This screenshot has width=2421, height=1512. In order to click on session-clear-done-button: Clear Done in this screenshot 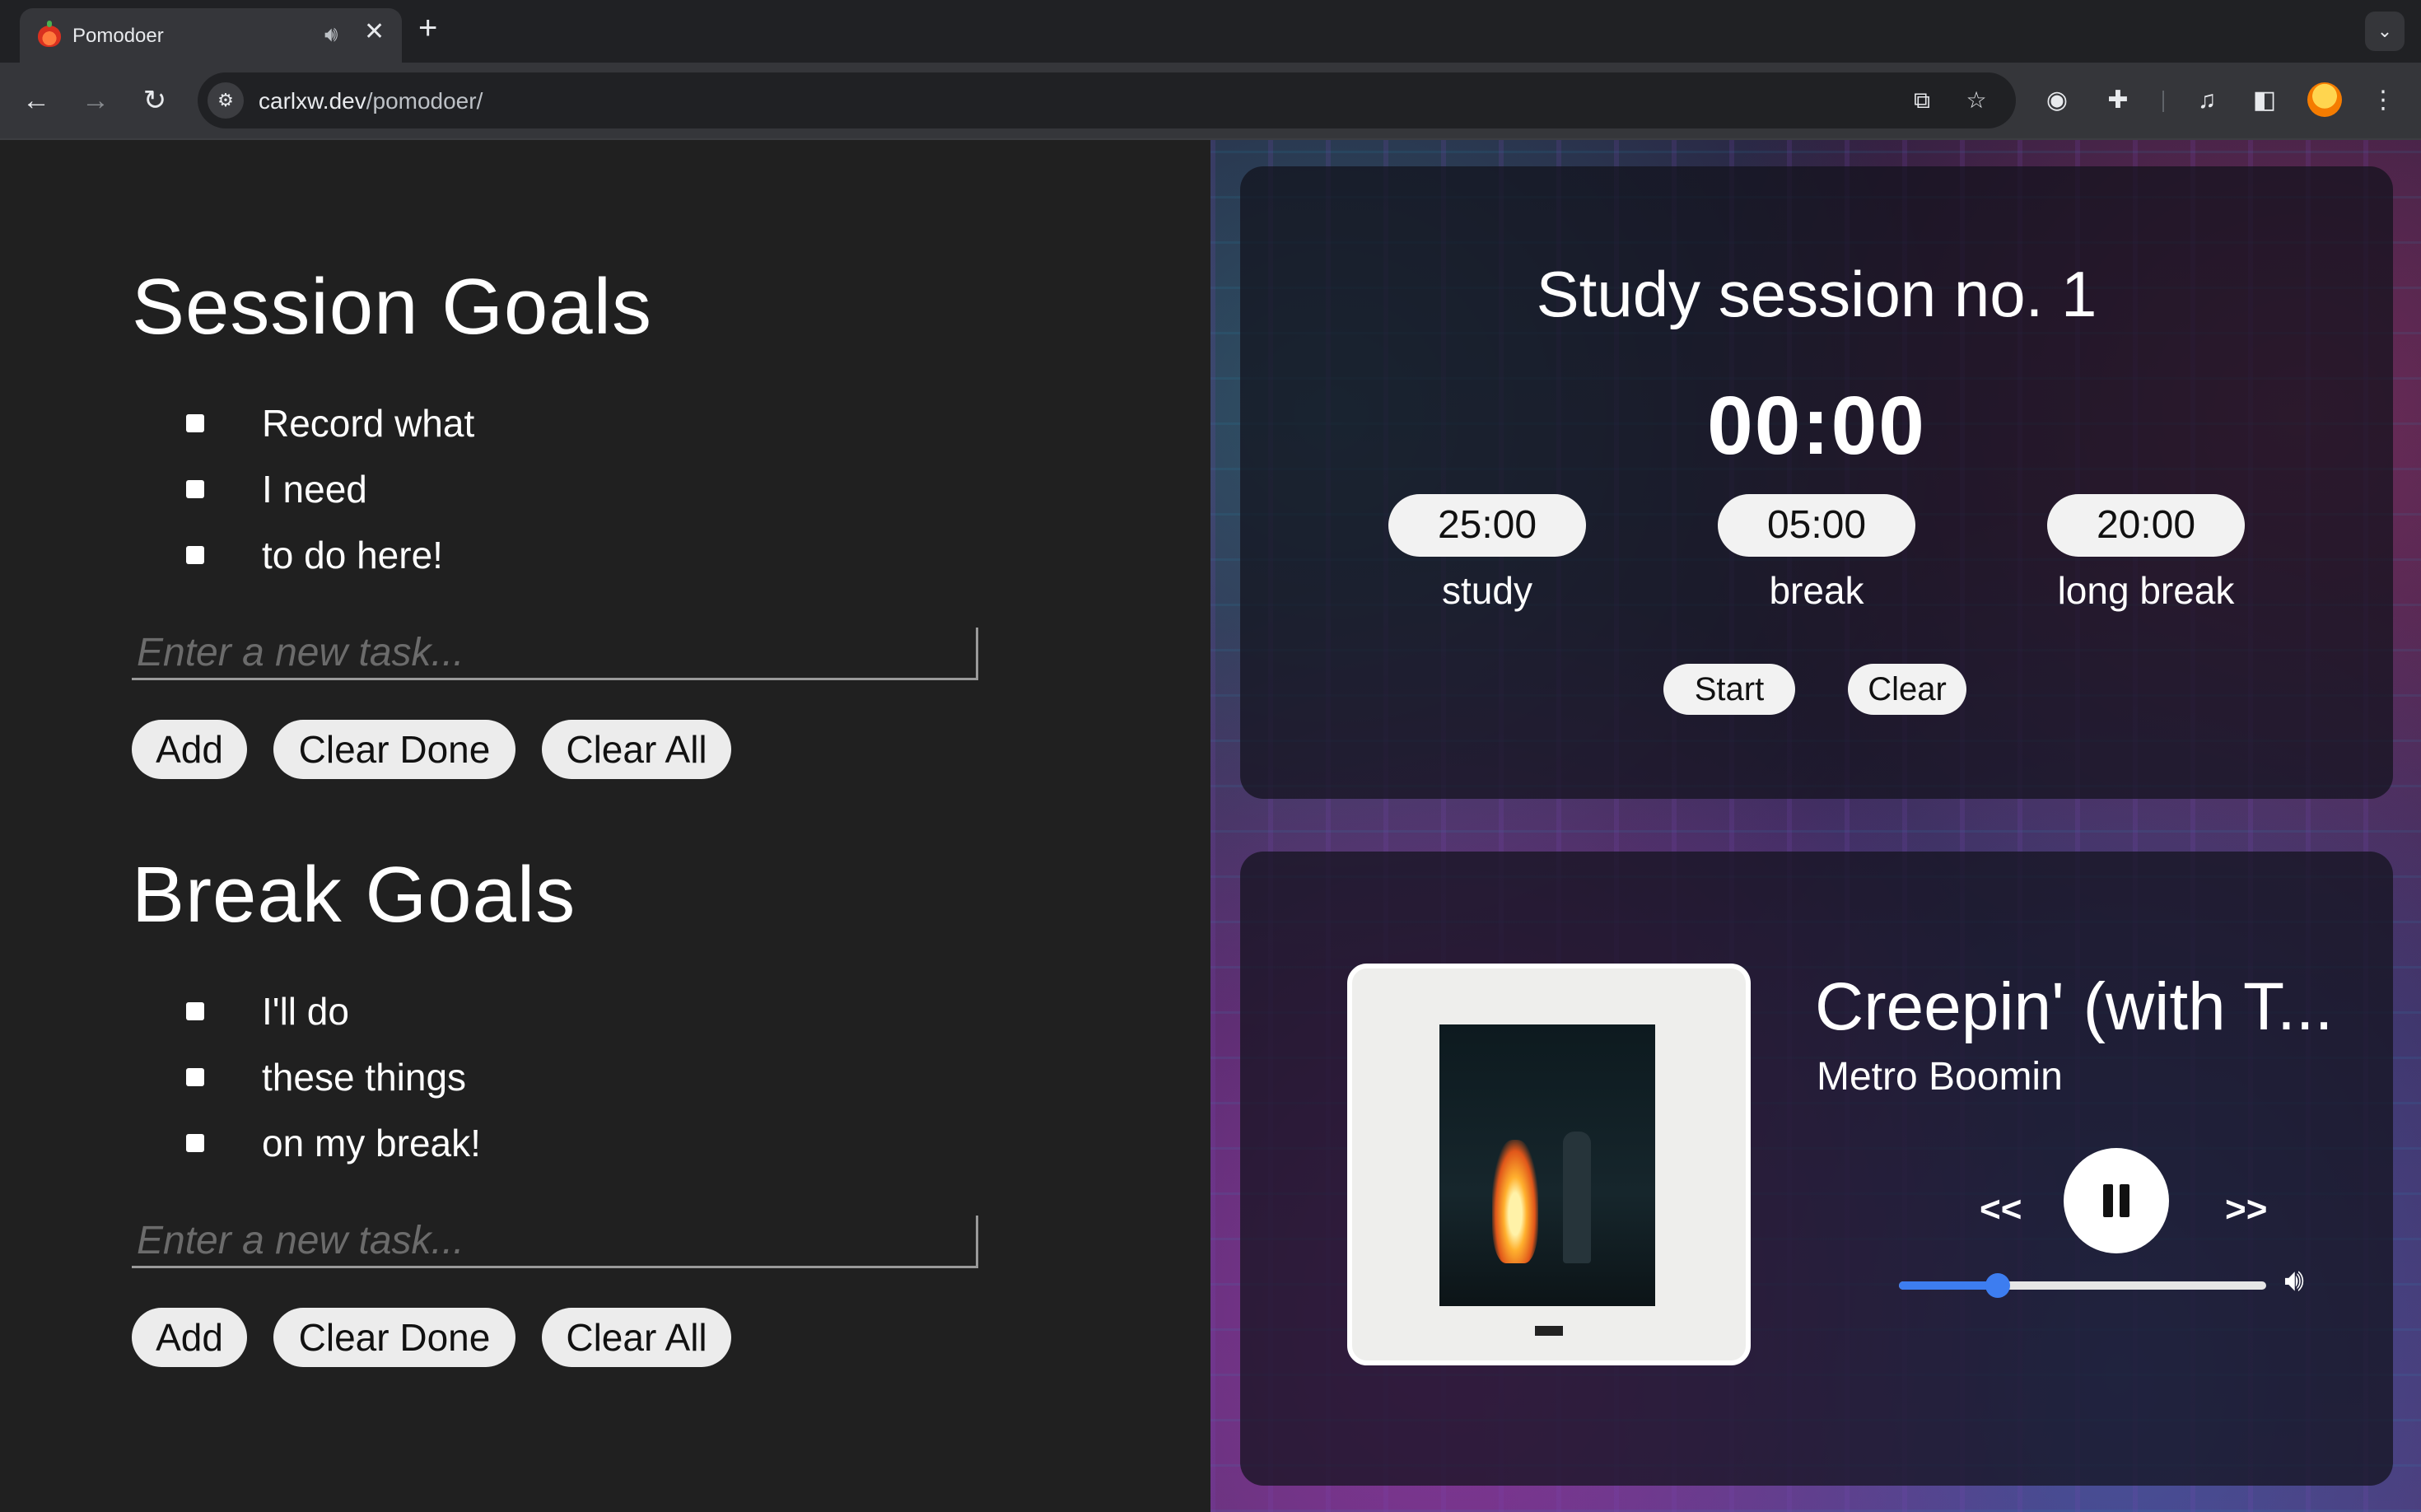, I will do `click(394, 749)`.